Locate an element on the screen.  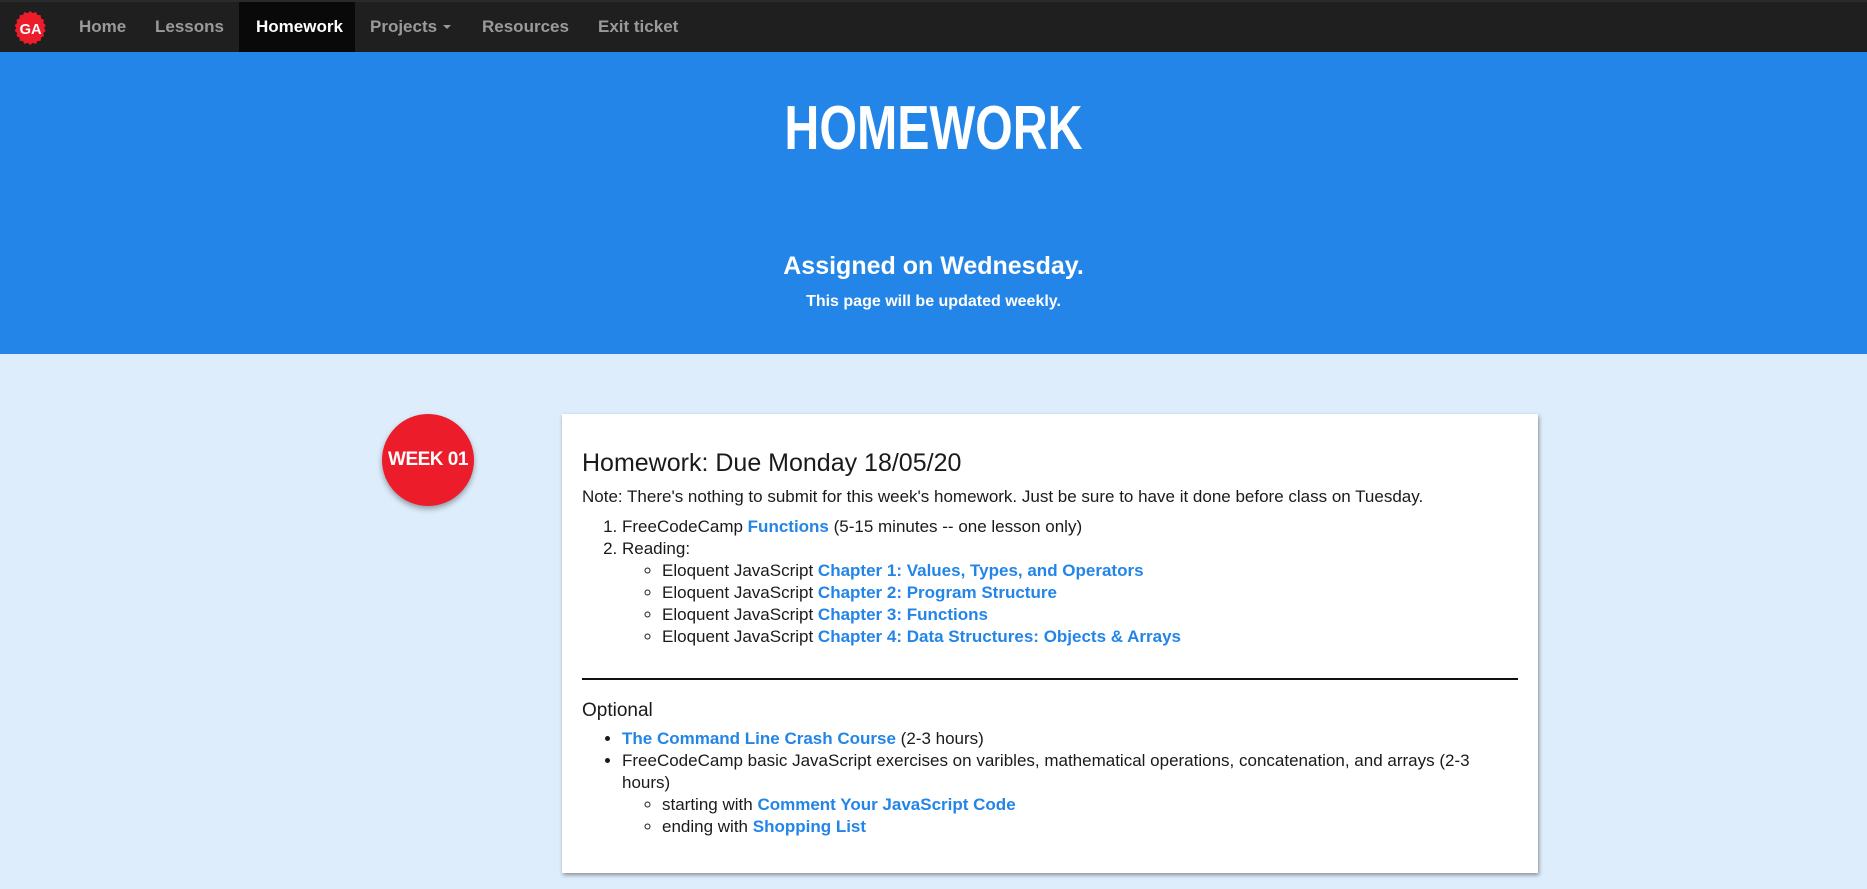
chapter-2-link: Chapter 2: Program Structure is located at coordinates (937, 592).